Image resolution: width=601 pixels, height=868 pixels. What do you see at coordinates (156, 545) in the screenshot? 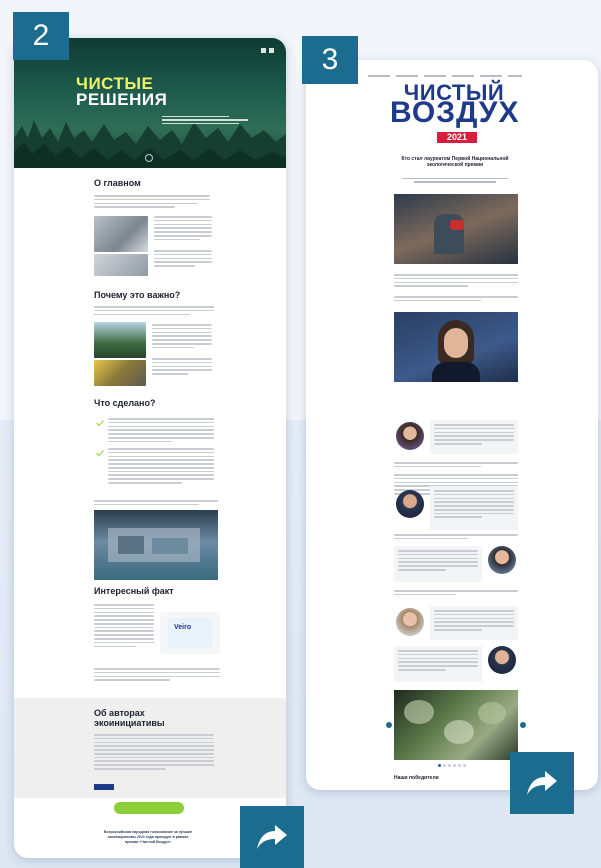
I see `video-player` at bounding box center [156, 545].